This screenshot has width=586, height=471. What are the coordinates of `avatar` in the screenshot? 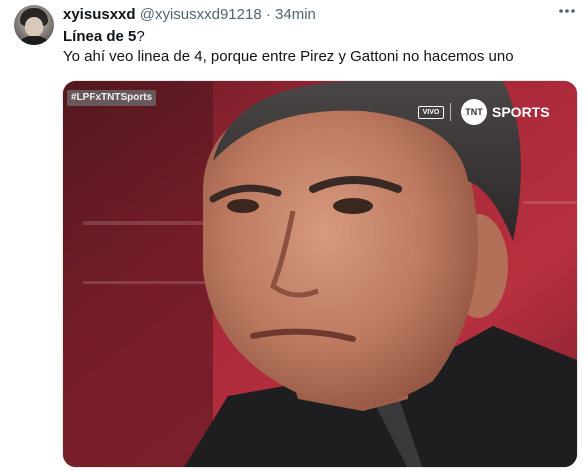 It's located at (34, 25).